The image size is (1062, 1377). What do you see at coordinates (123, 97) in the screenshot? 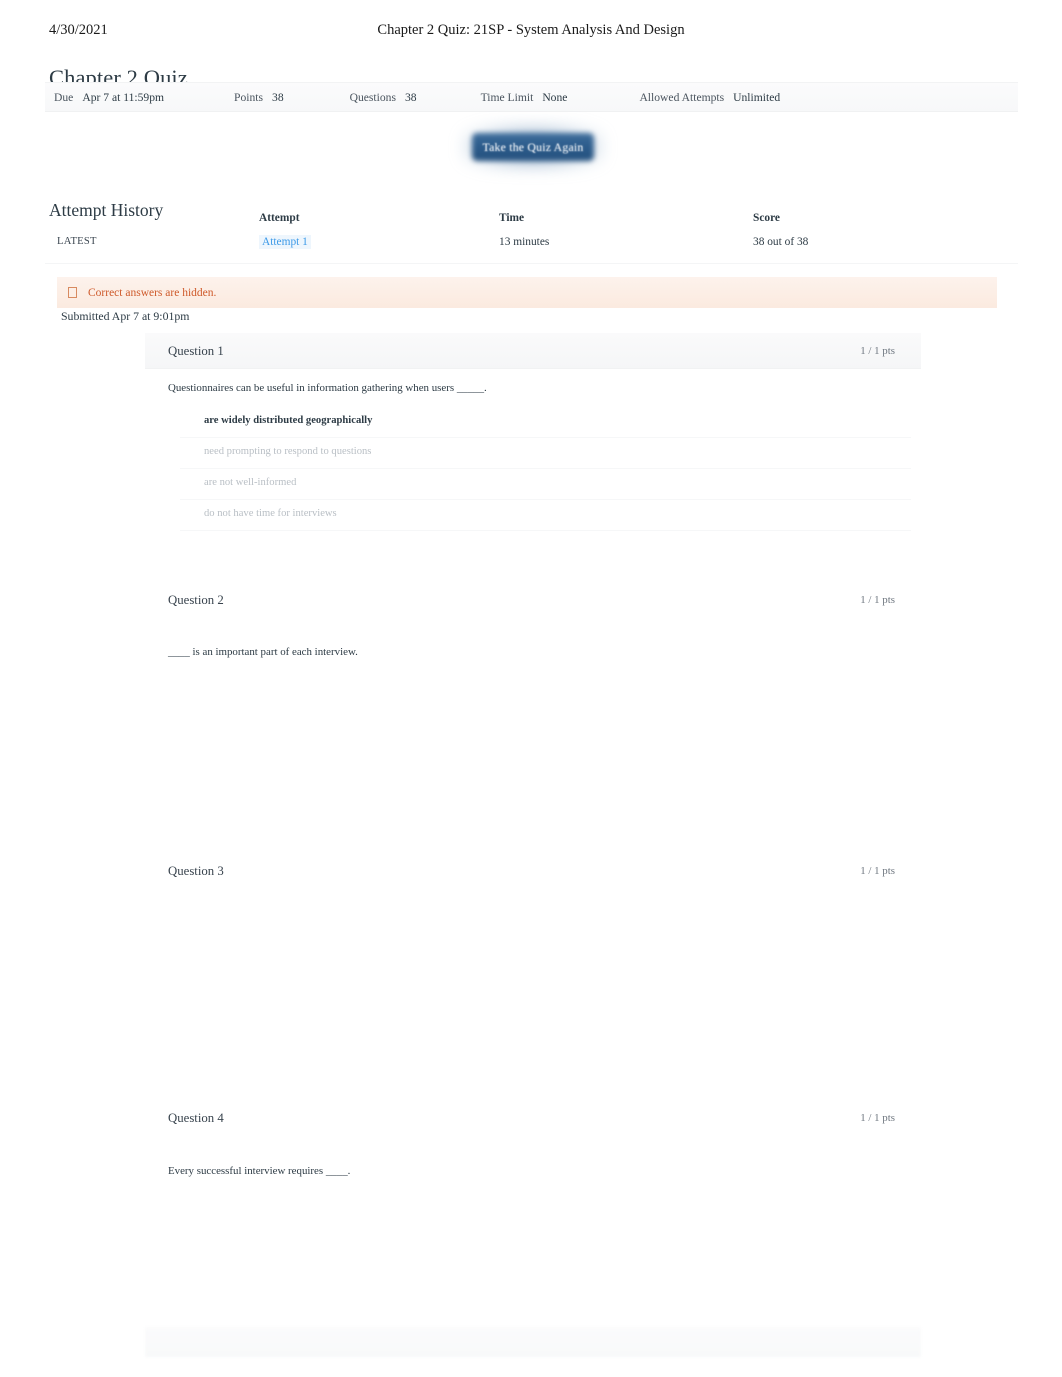
I see `meta-value-due: Apr 7 at 11:59pm` at bounding box center [123, 97].